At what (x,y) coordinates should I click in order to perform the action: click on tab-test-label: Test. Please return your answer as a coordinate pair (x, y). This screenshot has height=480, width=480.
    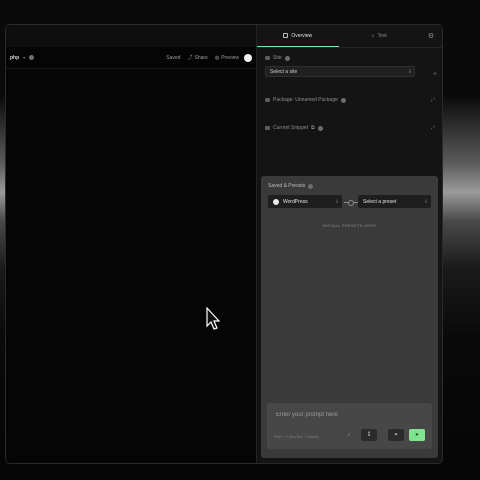
    Looking at the image, I should click on (382, 36).